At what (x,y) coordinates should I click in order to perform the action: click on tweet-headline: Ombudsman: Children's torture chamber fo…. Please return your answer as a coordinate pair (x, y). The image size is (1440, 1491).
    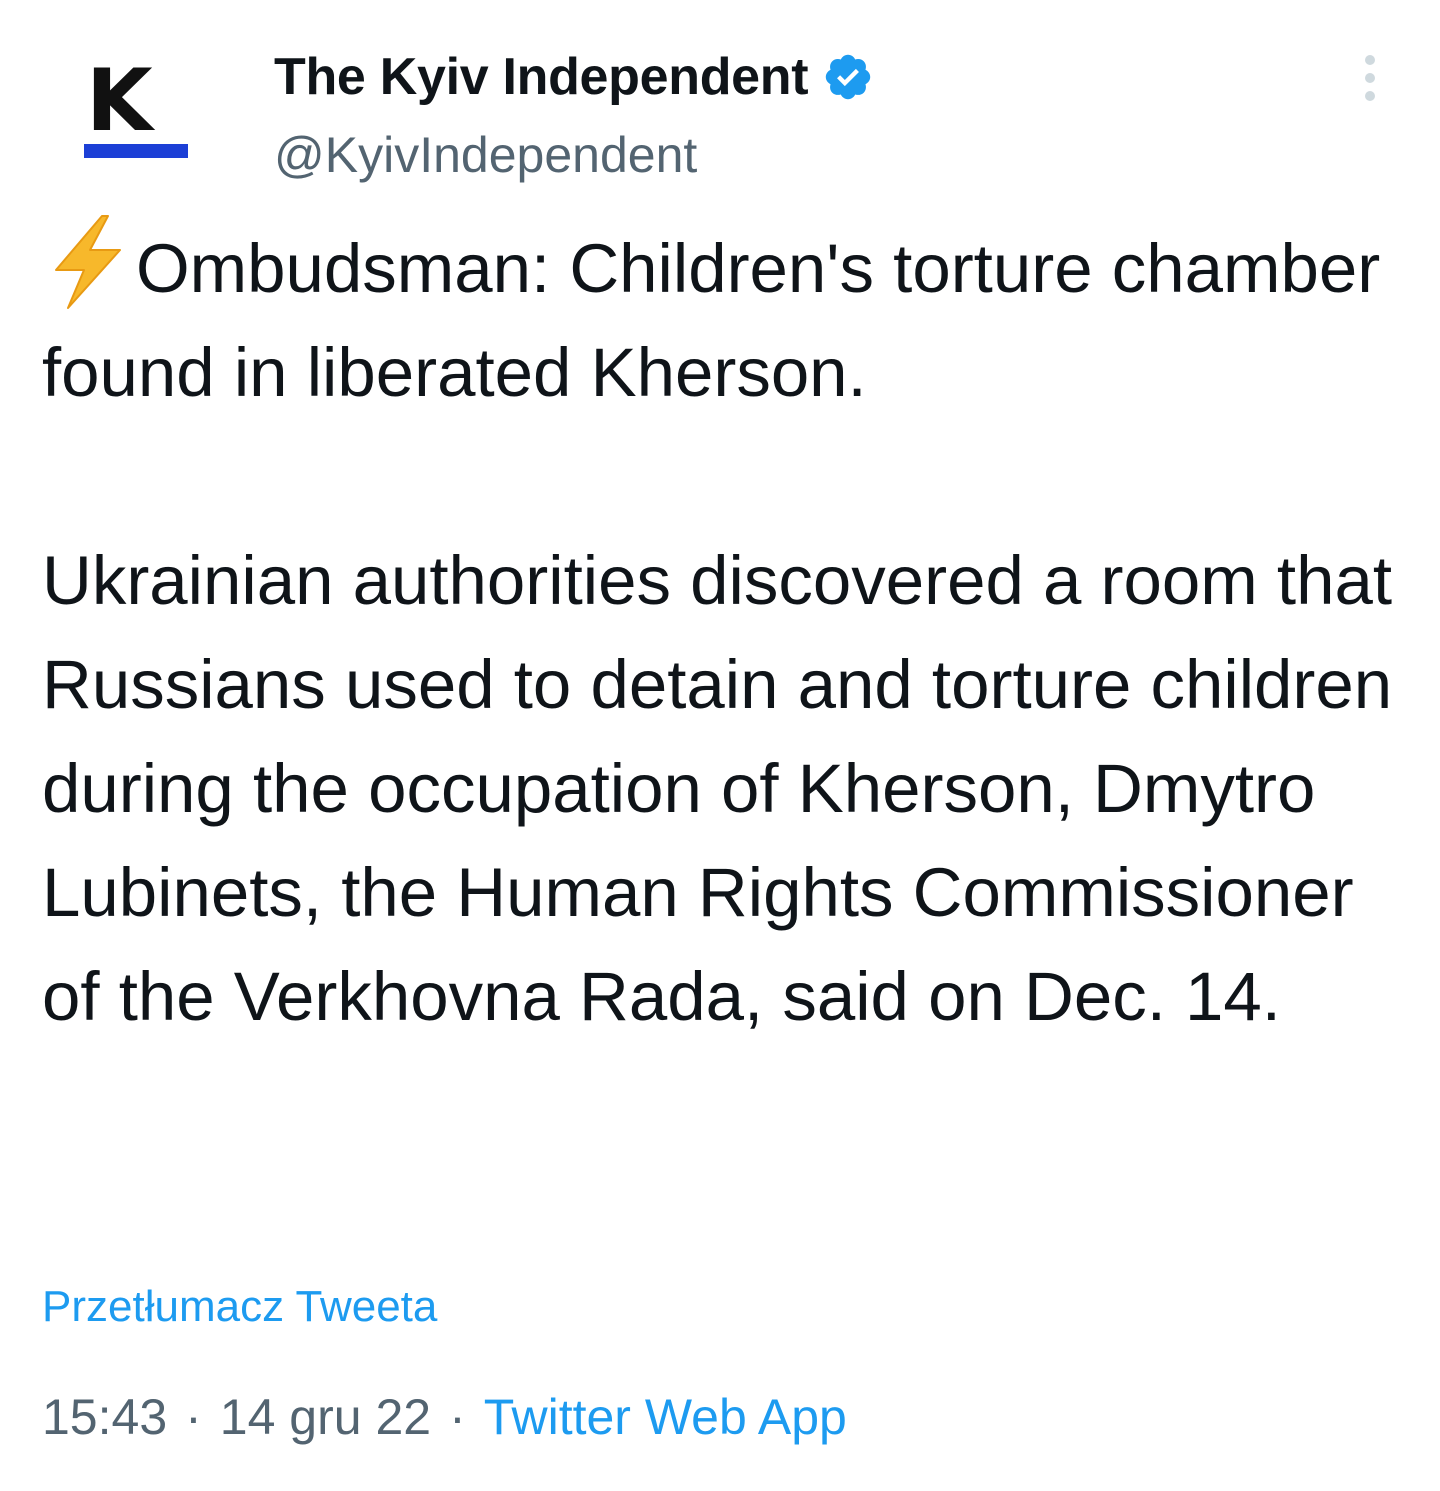
    Looking at the image, I should click on (727, 319).